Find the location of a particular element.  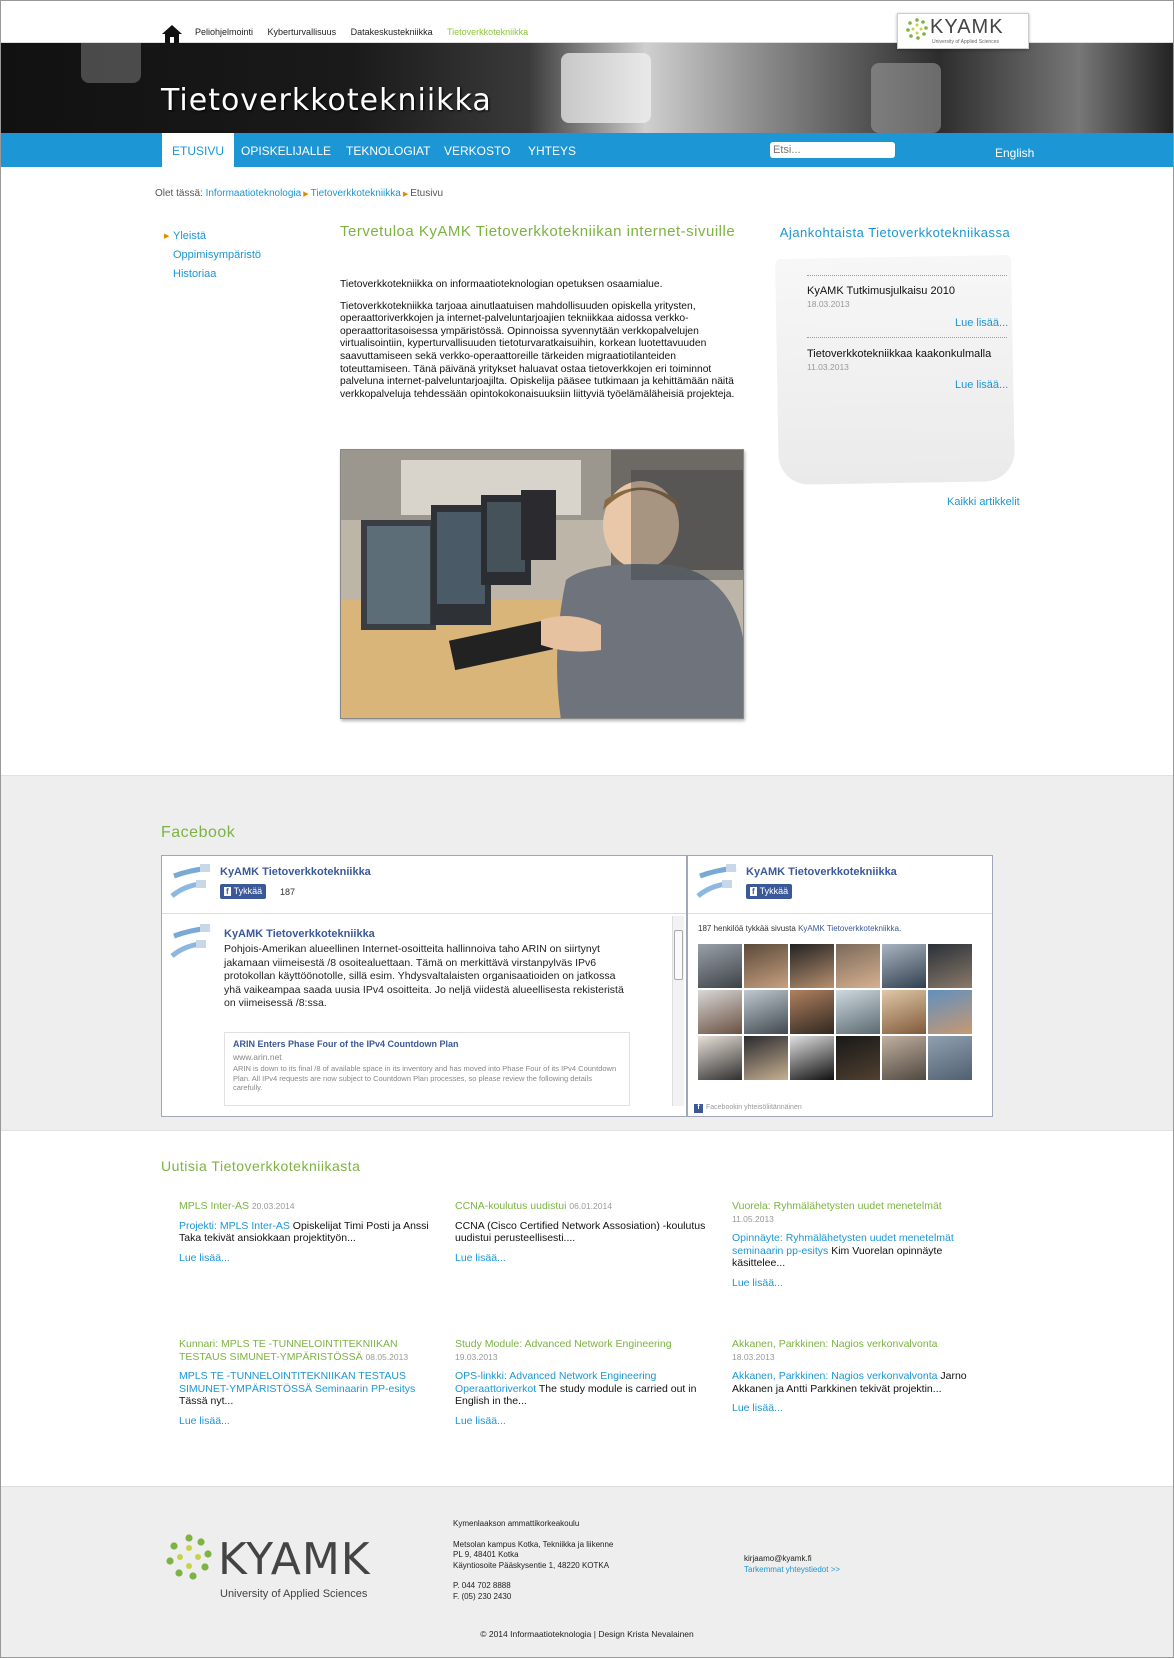

toplink-datakeskustekniikka: Datakeskustekniikka is located at coordinates (392, 32).